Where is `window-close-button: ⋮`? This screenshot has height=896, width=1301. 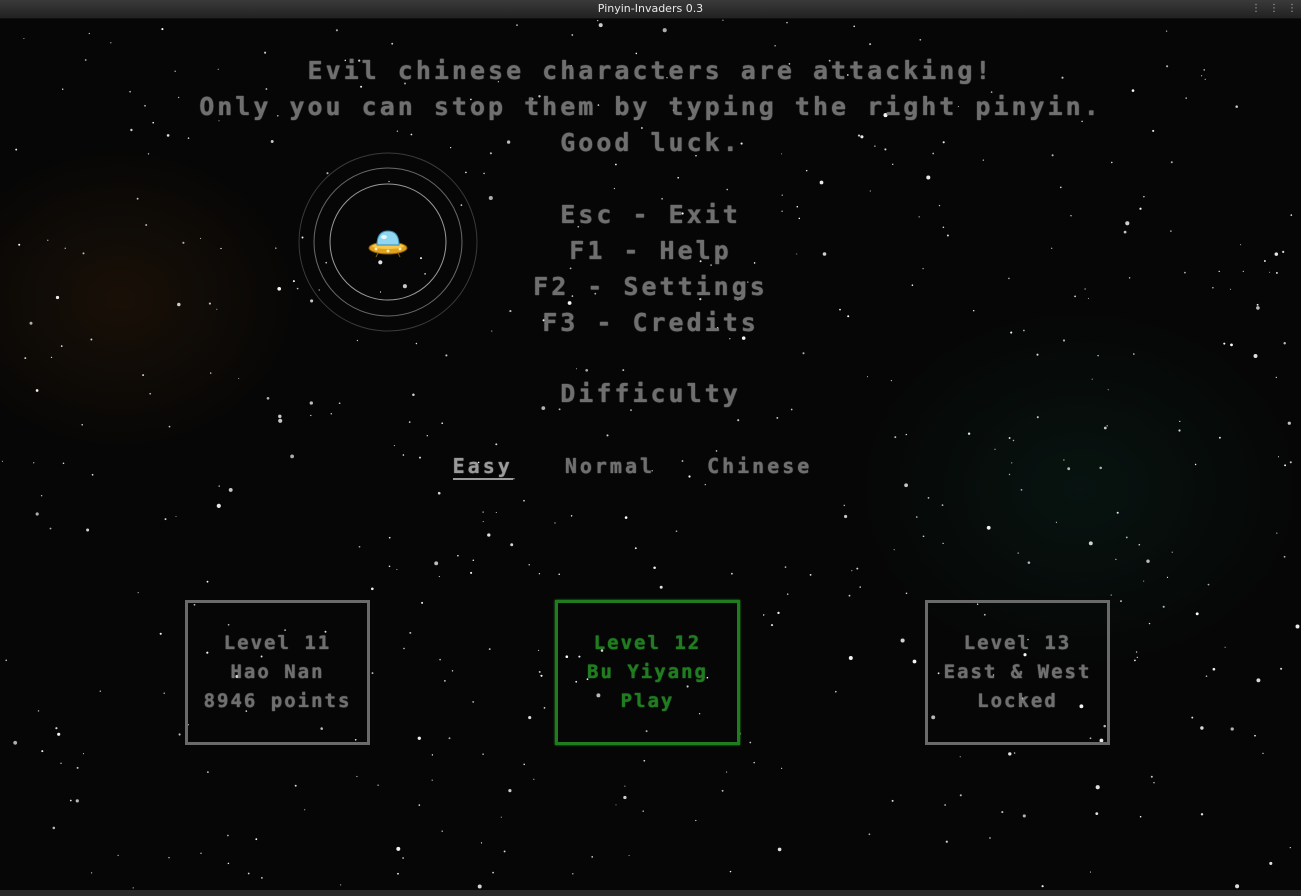 window-close-button: ⋮ is located at coordinates (1292, 9).